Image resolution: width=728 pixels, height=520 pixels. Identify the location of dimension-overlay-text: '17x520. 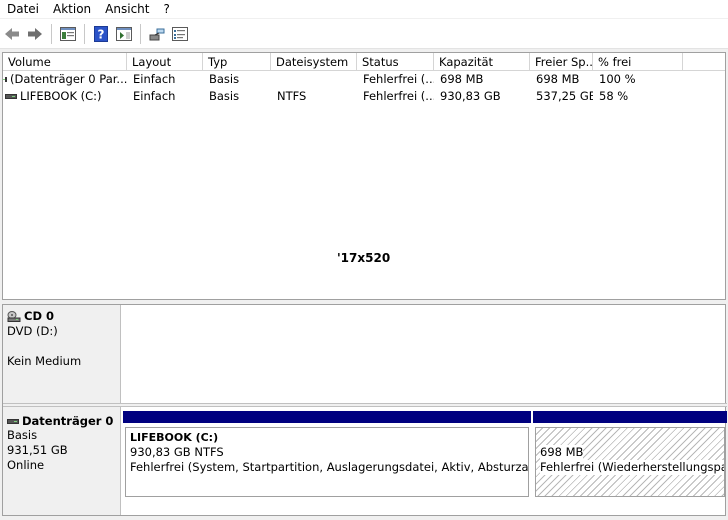
(364, 258).